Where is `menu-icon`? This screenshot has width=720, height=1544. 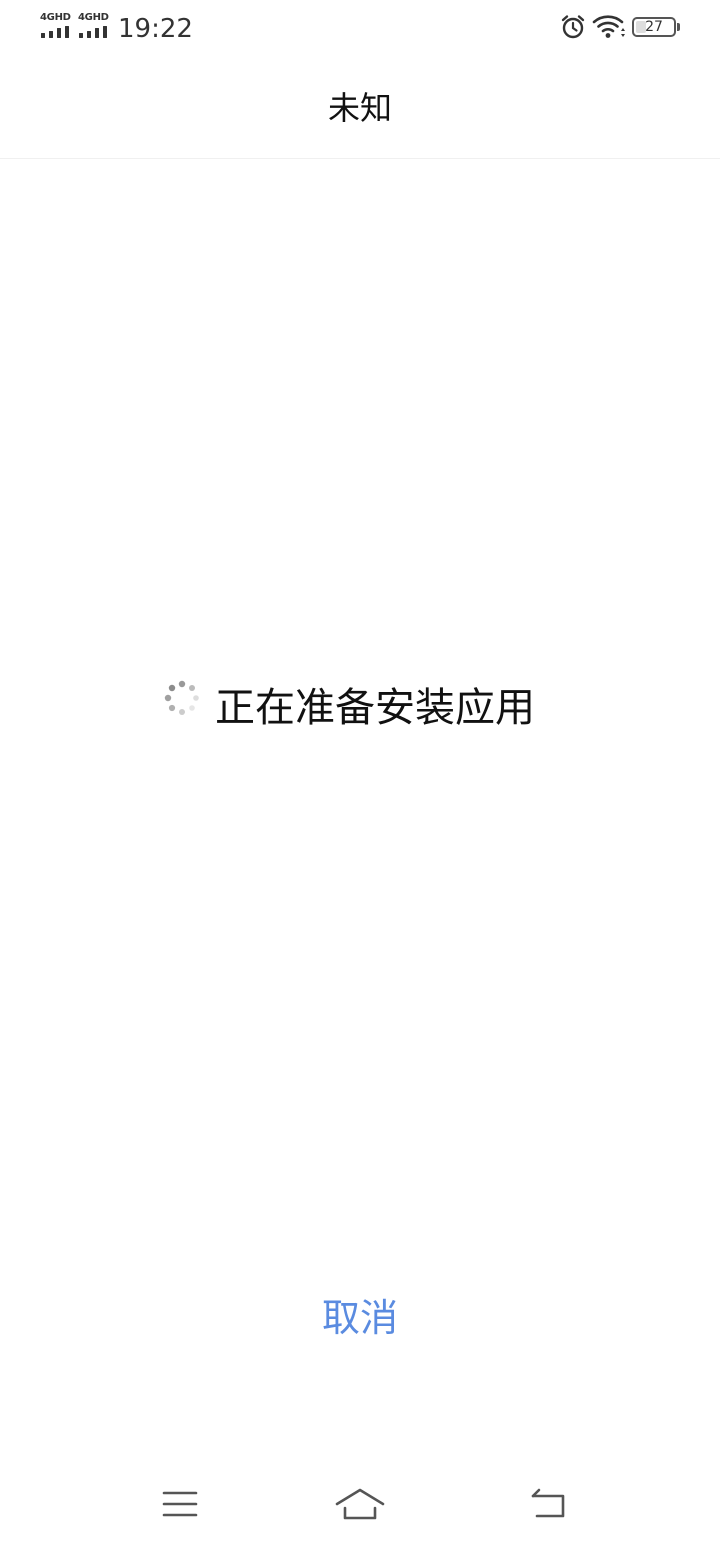 menu-icon is located at coordinates (180, 1506).